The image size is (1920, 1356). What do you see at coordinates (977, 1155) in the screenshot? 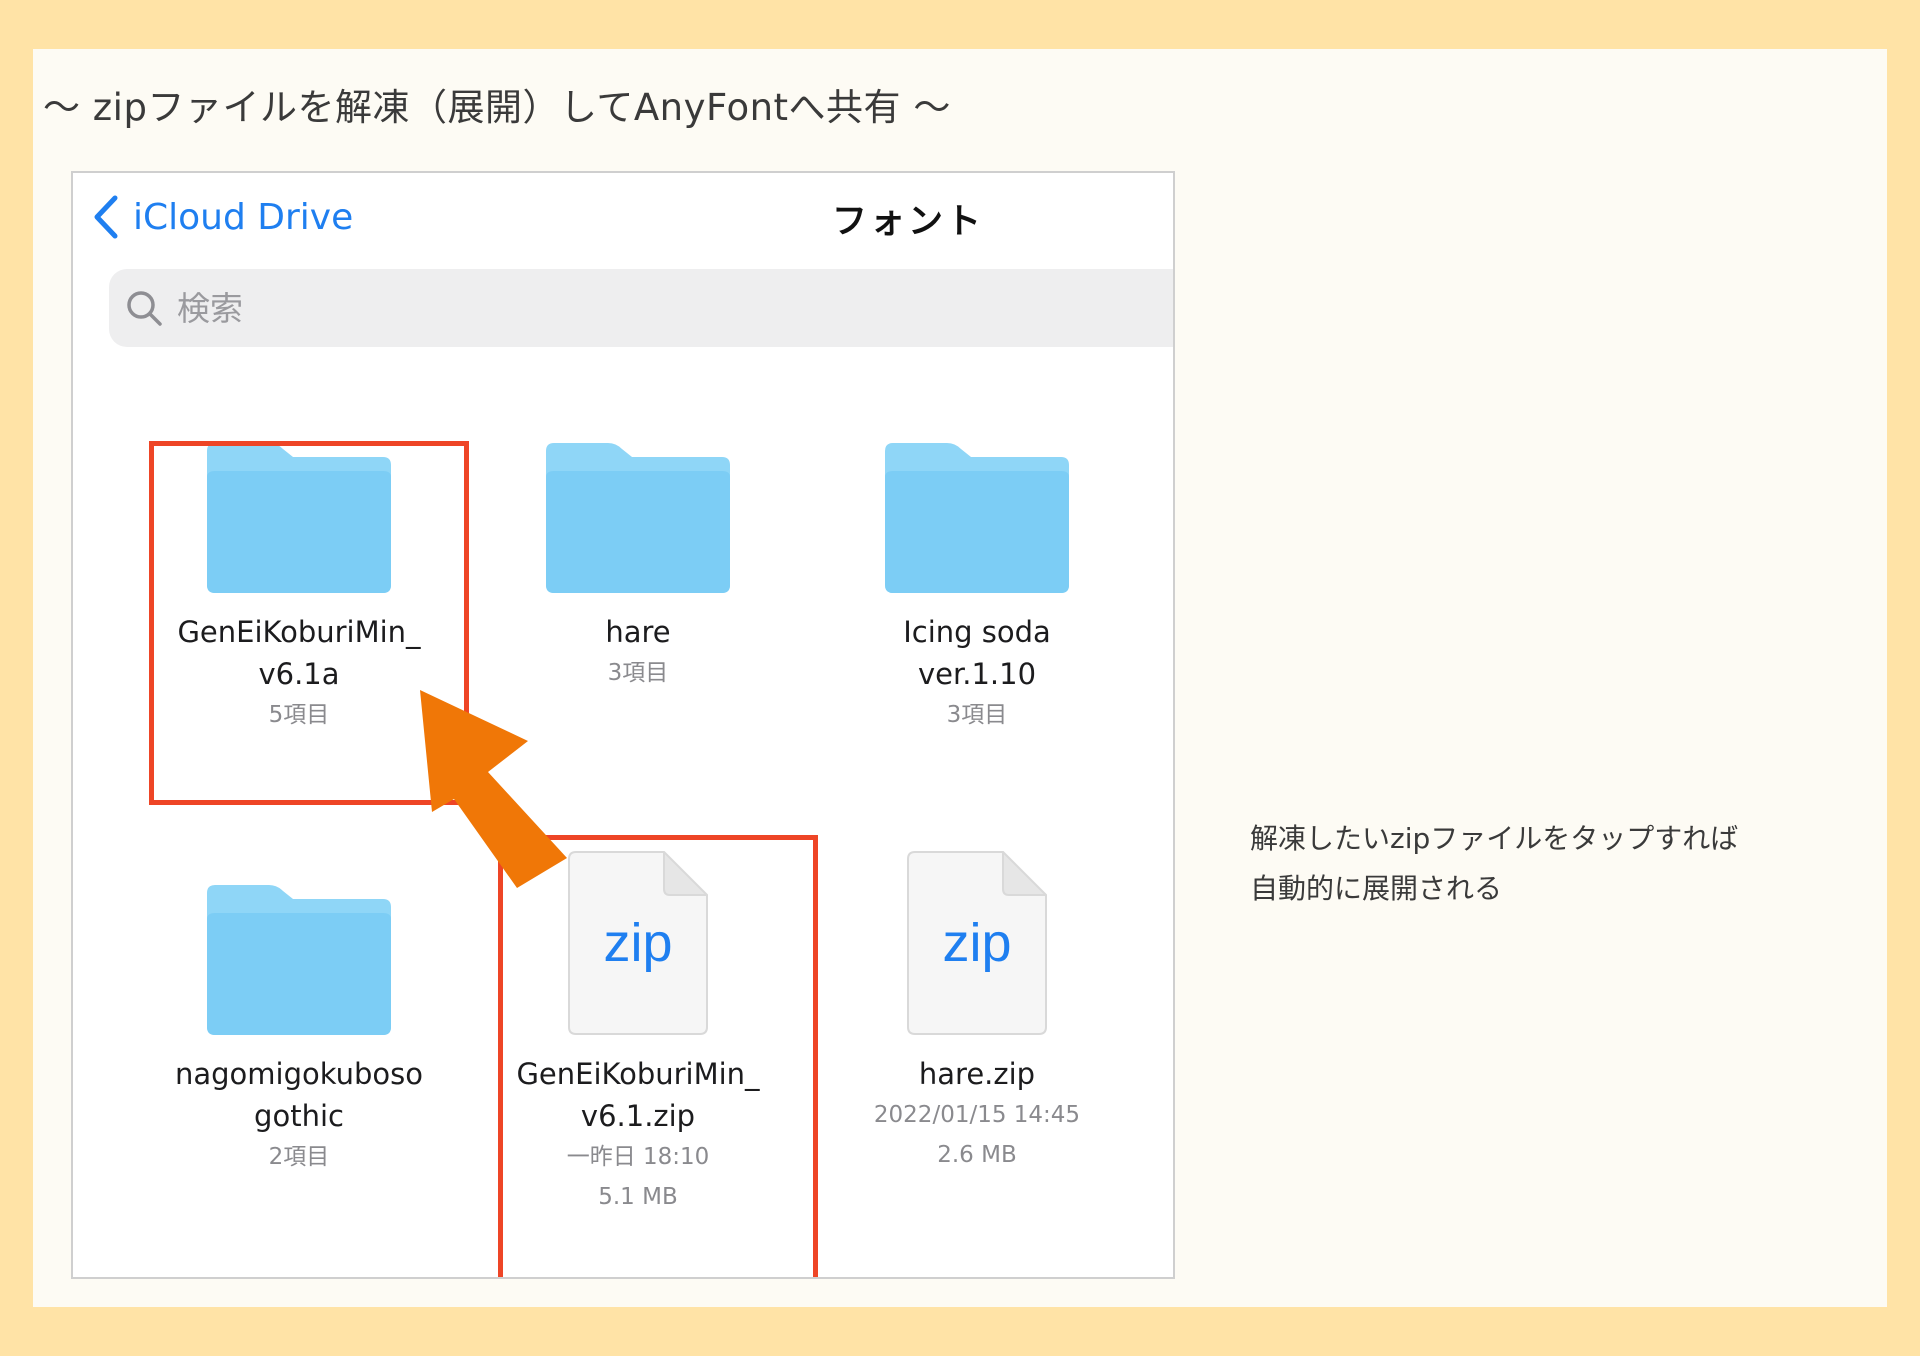
I see `item-size: 2.6 MB` at bounding box center [977, 1155].